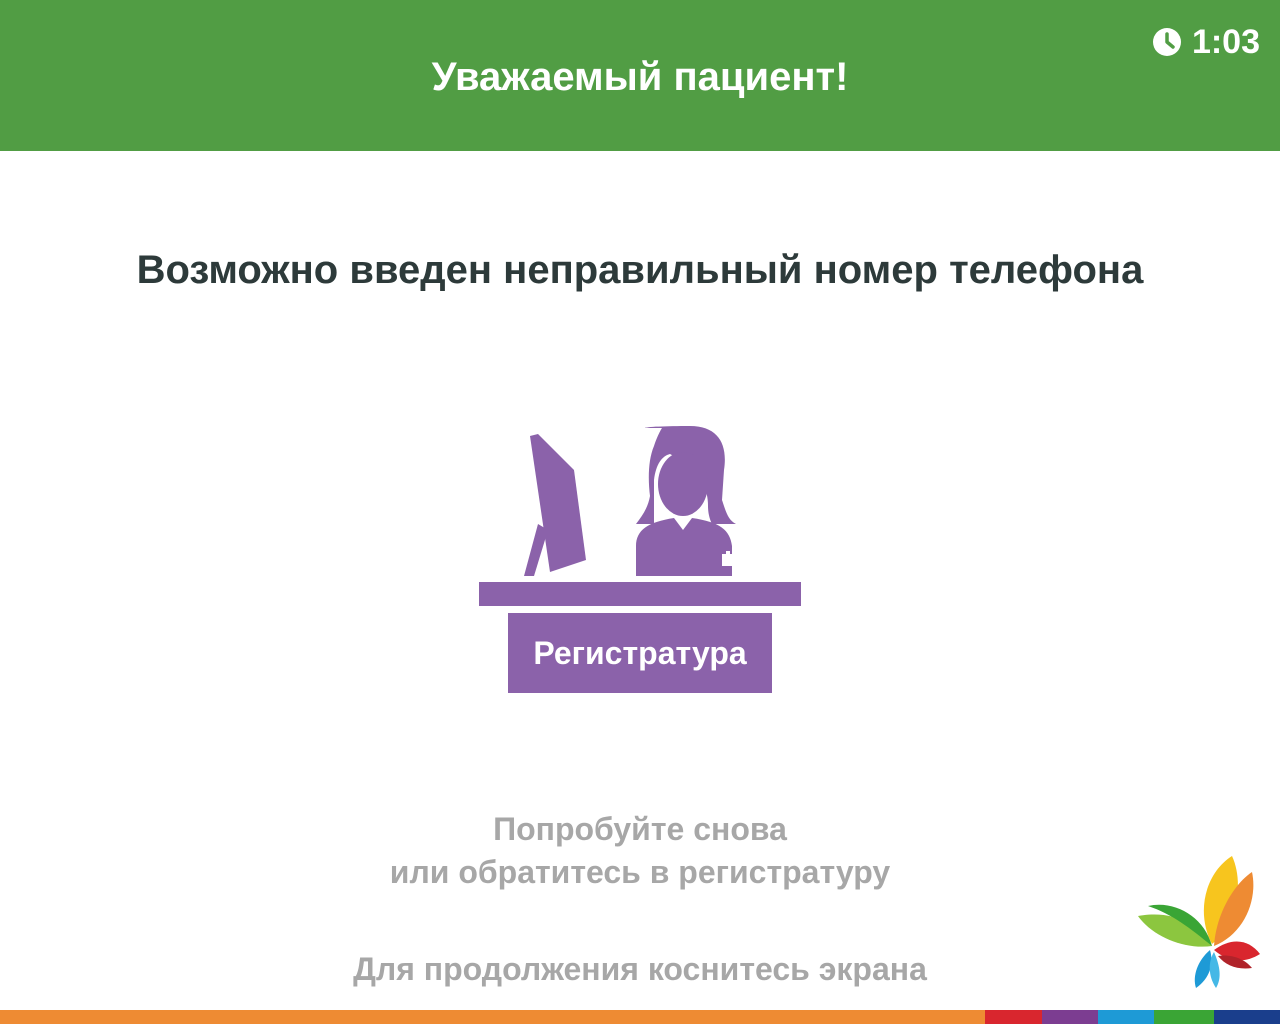 The image size is (1280, 1024). What do you see at coordinates (640, 558) in the screenshot?
I see `receptionist-desk-illustration: Регистратура` at bounding box center [640, 558].